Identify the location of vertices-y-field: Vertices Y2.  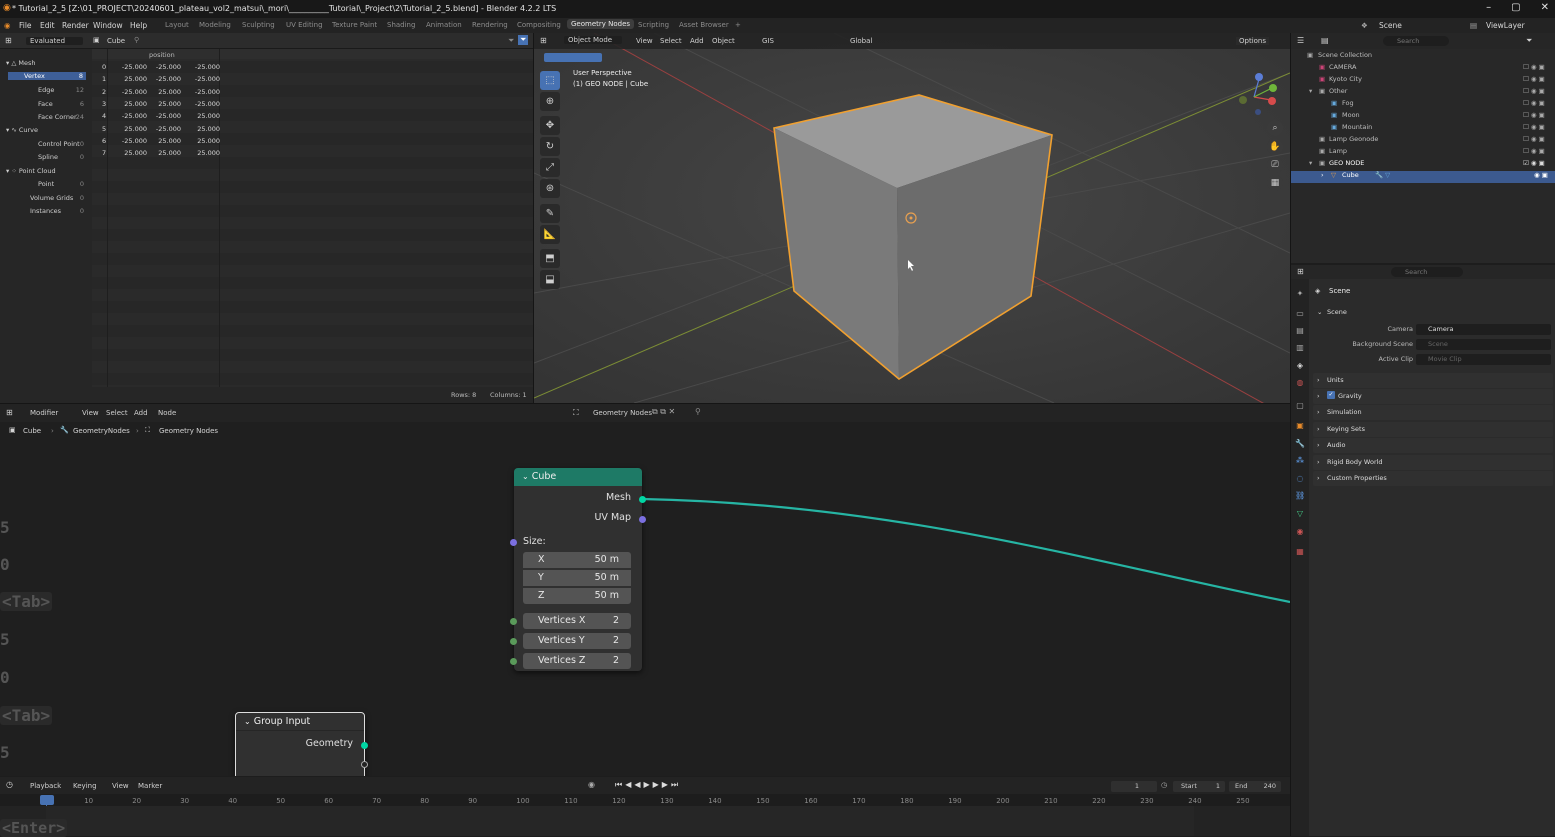
(577, 641).